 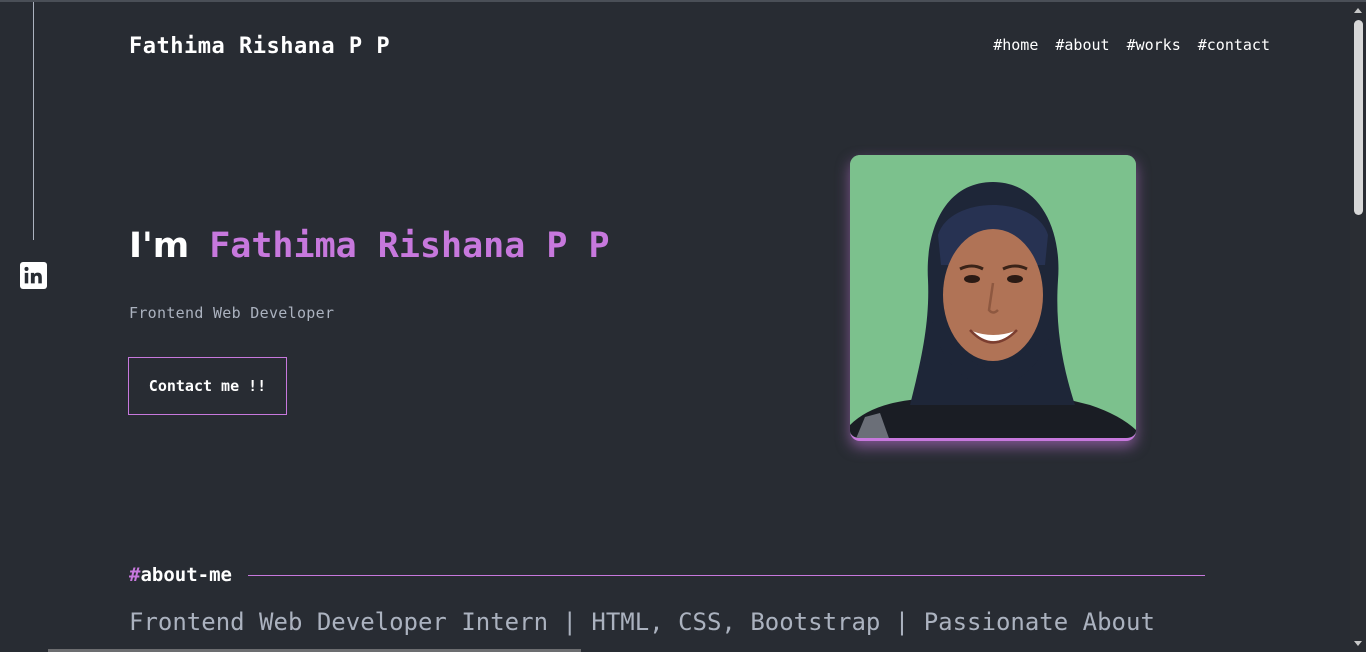 I want to click on nav-contact: #contact, so click(x=1234, y=45).